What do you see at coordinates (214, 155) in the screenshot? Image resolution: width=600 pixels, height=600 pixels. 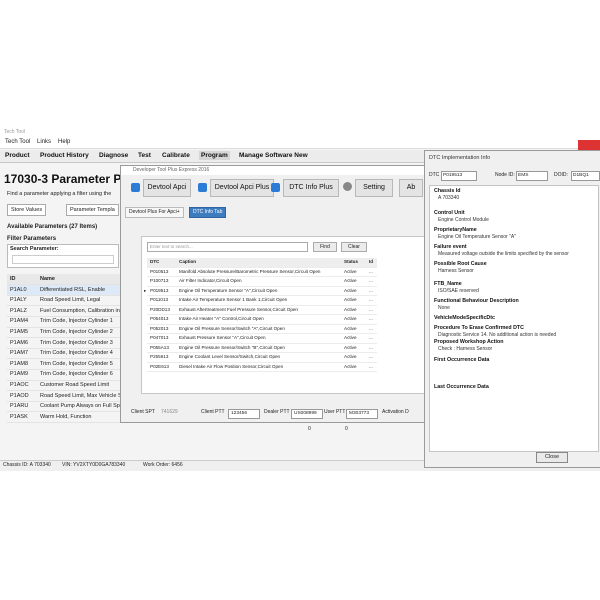 I see `nav-program: Program` at bounding box center [214, 155].